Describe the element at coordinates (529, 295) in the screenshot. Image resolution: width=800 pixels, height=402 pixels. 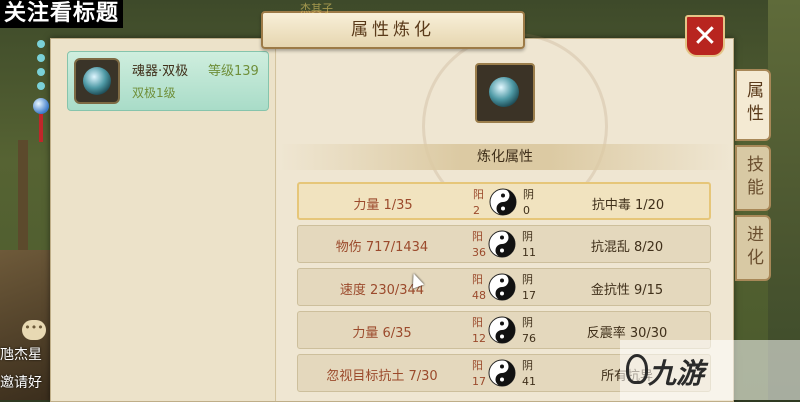
I see `yin-value: 17` at that location.